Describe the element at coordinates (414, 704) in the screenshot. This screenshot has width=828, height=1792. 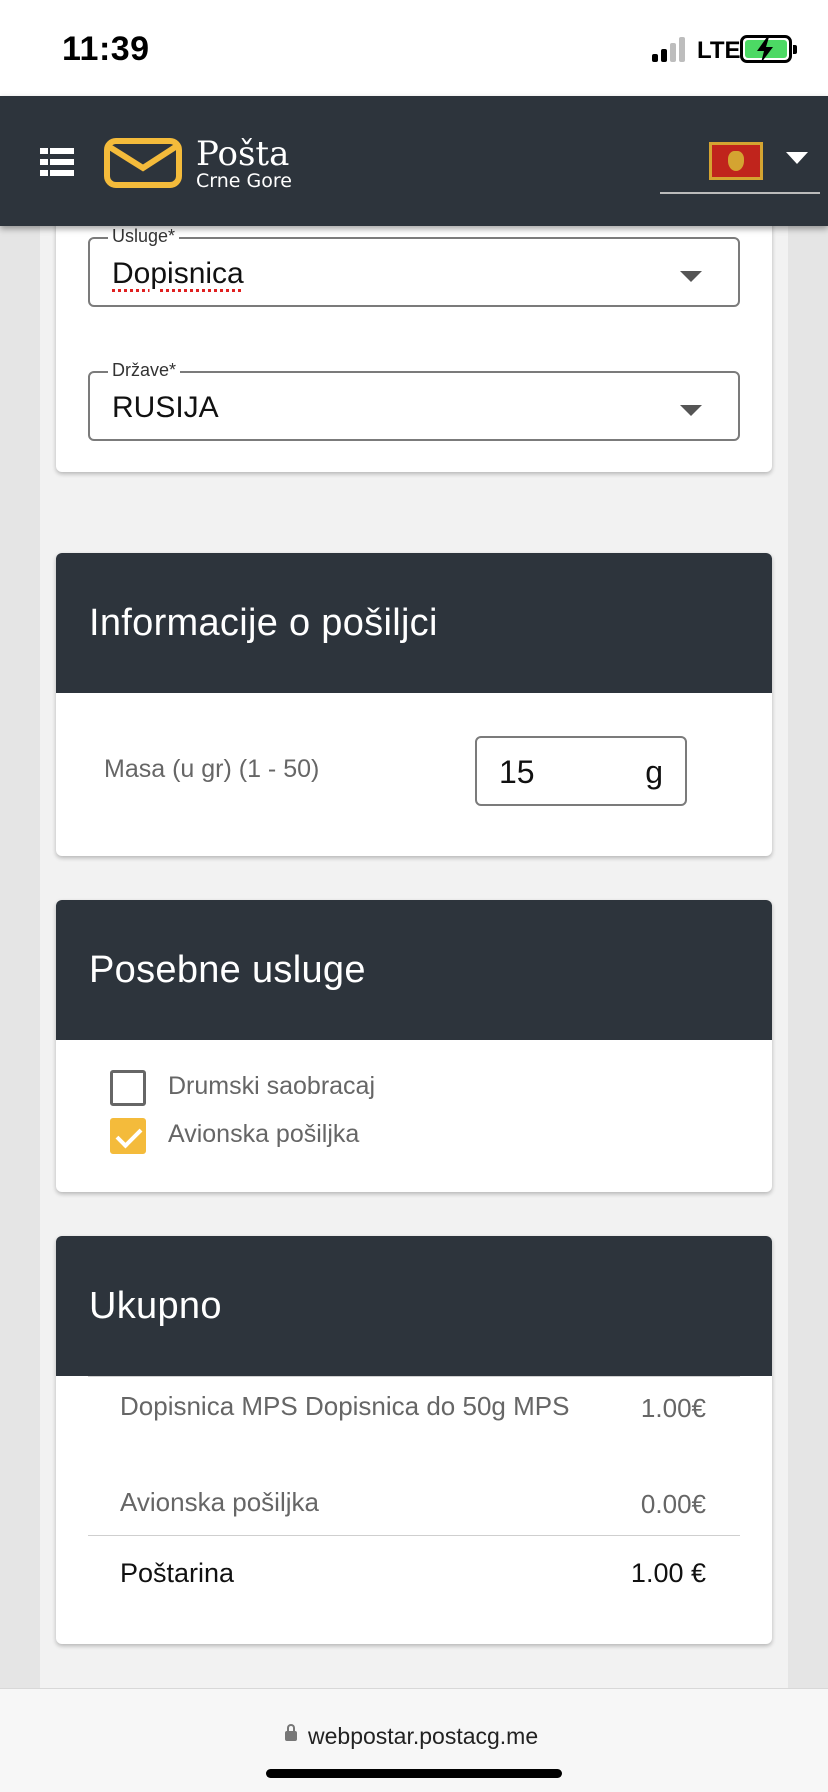
I see `shipment-card: Informacije o pošiljci` at that location.